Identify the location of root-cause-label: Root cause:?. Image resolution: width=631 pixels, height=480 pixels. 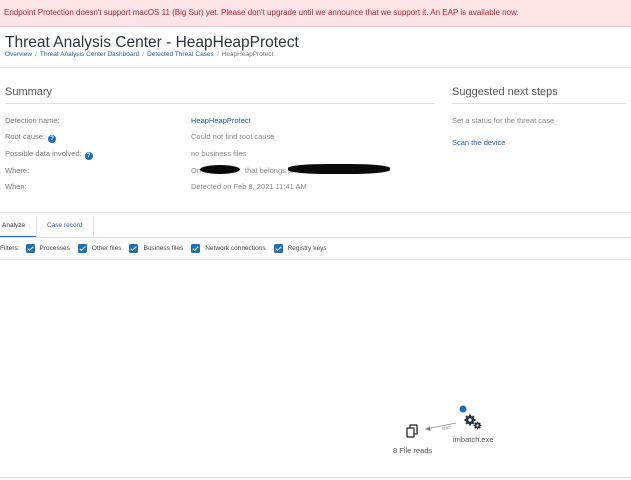
(31, 137).